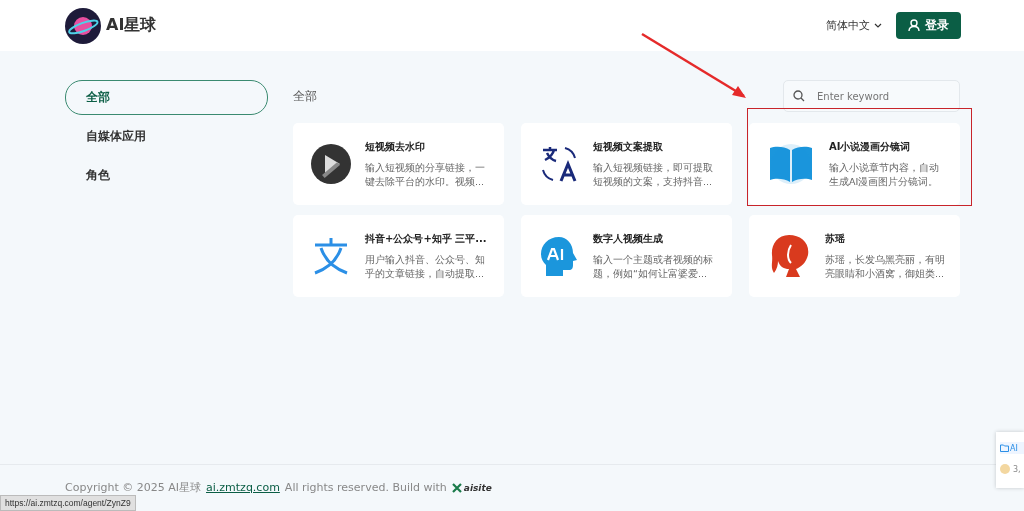  I want to click on search-field: Enter keyword, so click(871, 96).